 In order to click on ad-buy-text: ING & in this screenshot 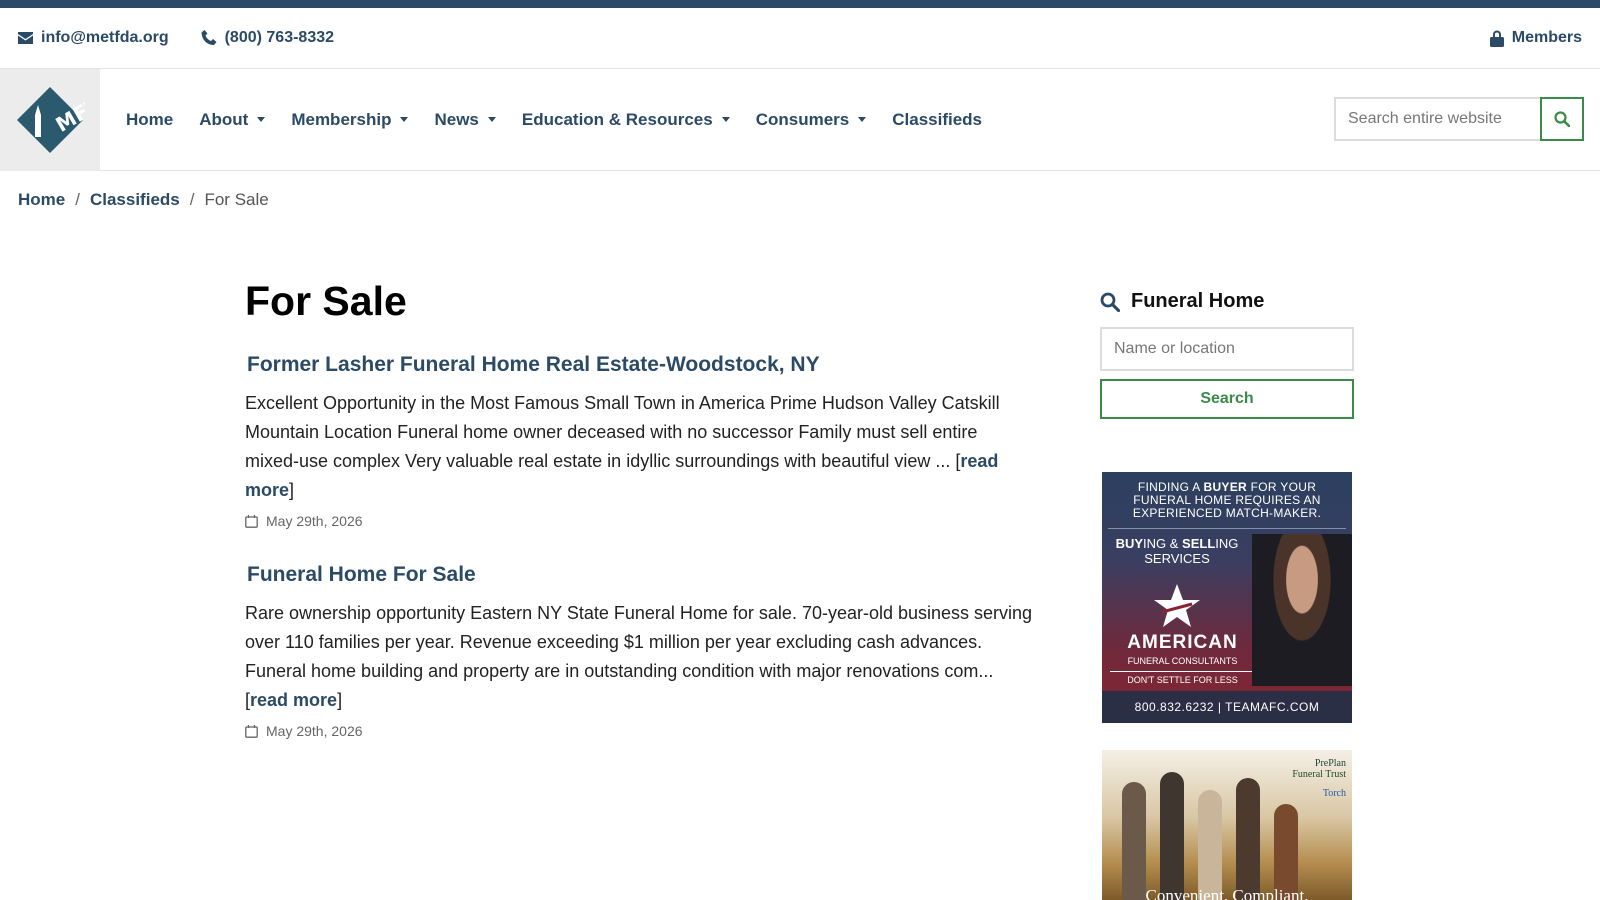, I will do `click(1163, 543)`.